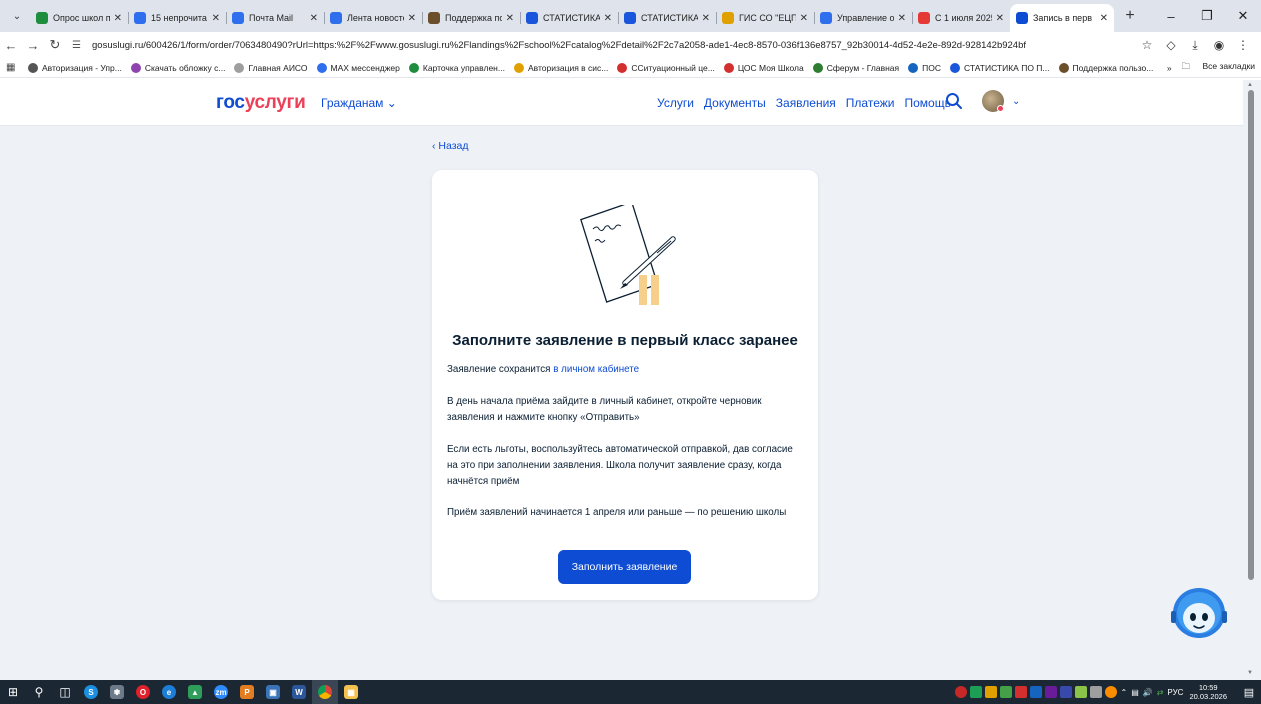 This screenshot has width=1261, height=704. Describe the element at coordinates (143, 692) in the screenshot. I see `opera-icon: O` at that location.